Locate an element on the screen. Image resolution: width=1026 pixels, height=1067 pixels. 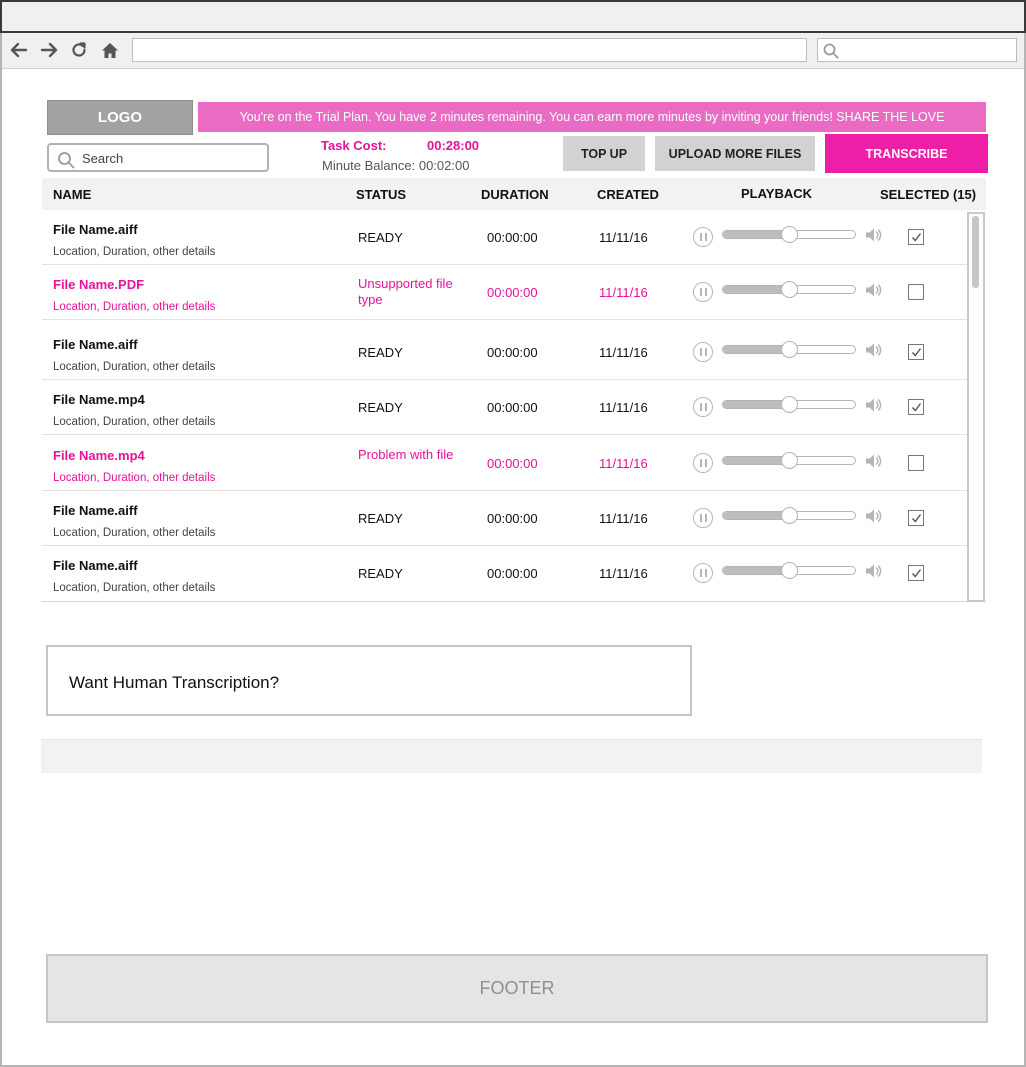
upload-more-files-button: UPLOAD MORE FILES is located at coordinates (735, 153).